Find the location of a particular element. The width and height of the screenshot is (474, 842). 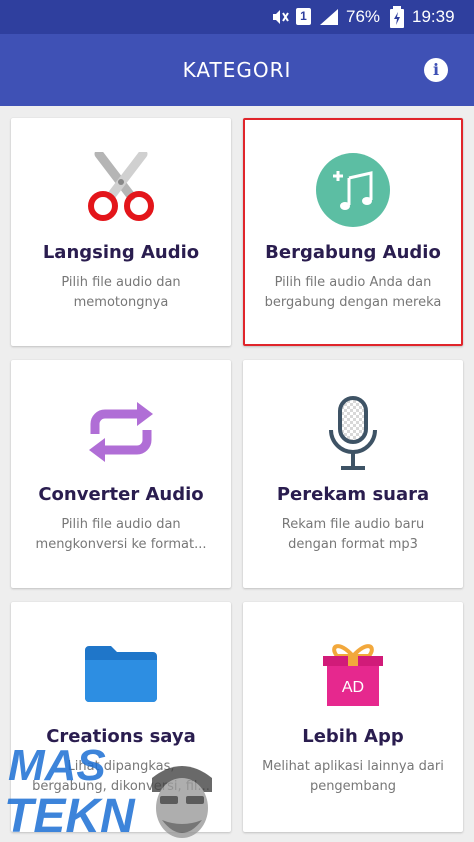

info-icon: i is located at coordinates (436, 70).